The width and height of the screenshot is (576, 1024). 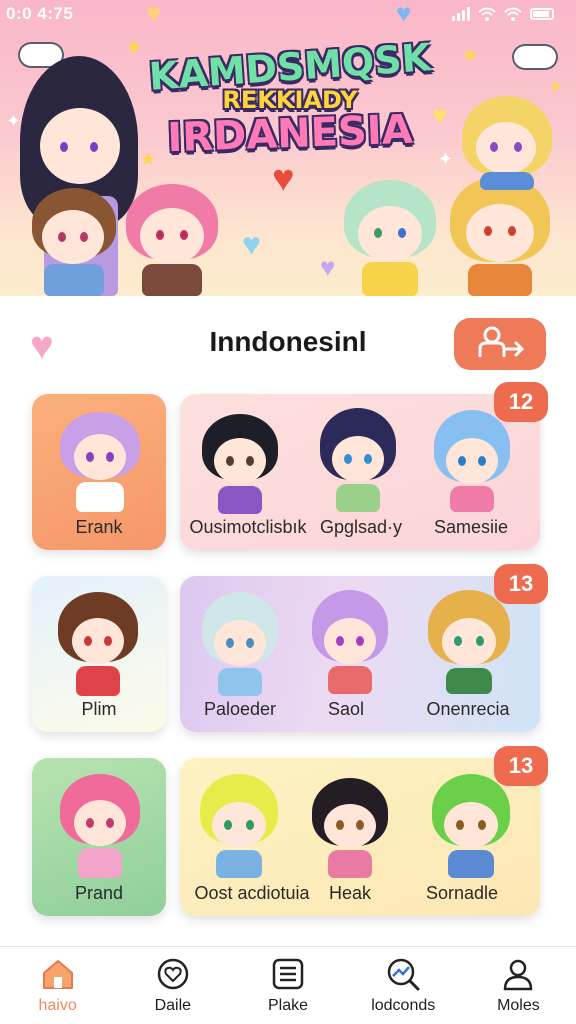 What do you see at coordinates (487, 14) in the screenshot?
I see `wifi-icon` at bounding box center [487, 14].